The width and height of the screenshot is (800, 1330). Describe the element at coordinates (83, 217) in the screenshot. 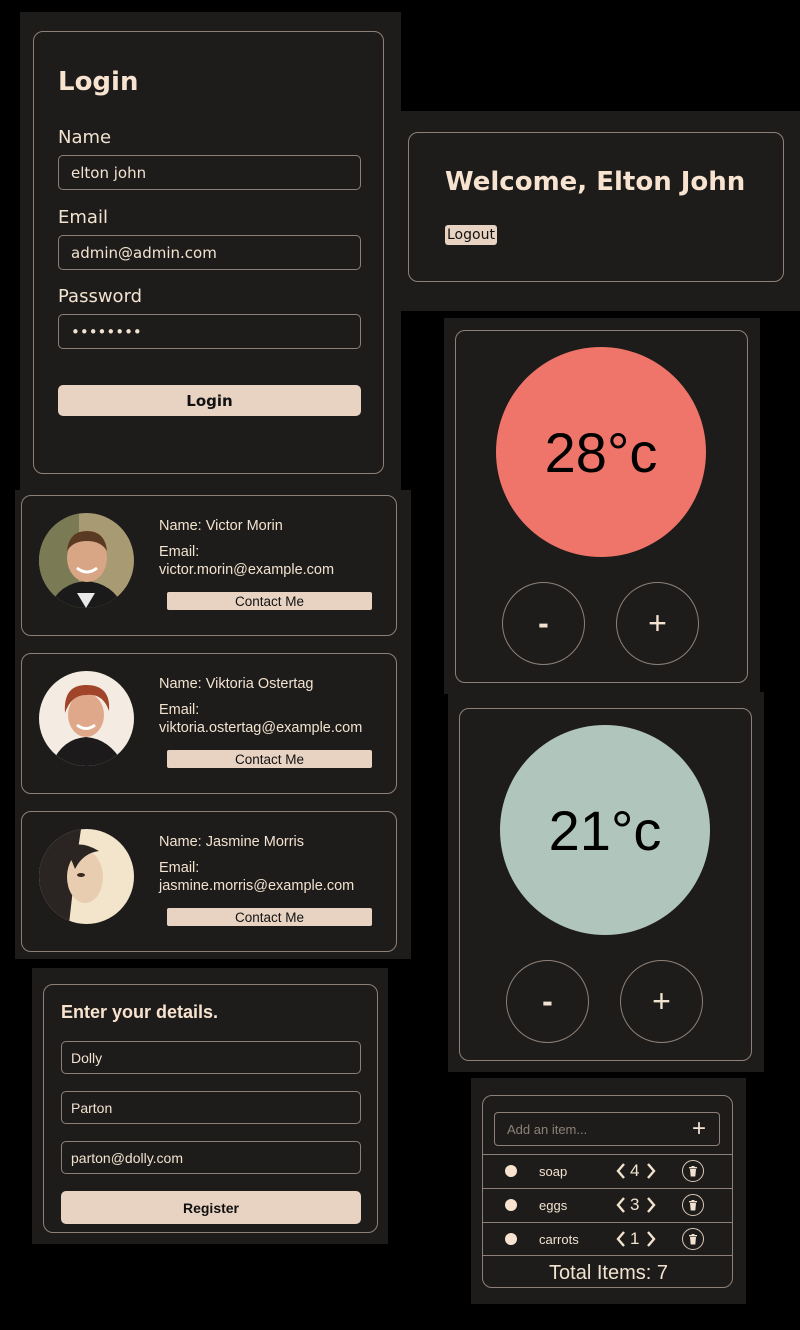

I see `email-label: Email` at that location.